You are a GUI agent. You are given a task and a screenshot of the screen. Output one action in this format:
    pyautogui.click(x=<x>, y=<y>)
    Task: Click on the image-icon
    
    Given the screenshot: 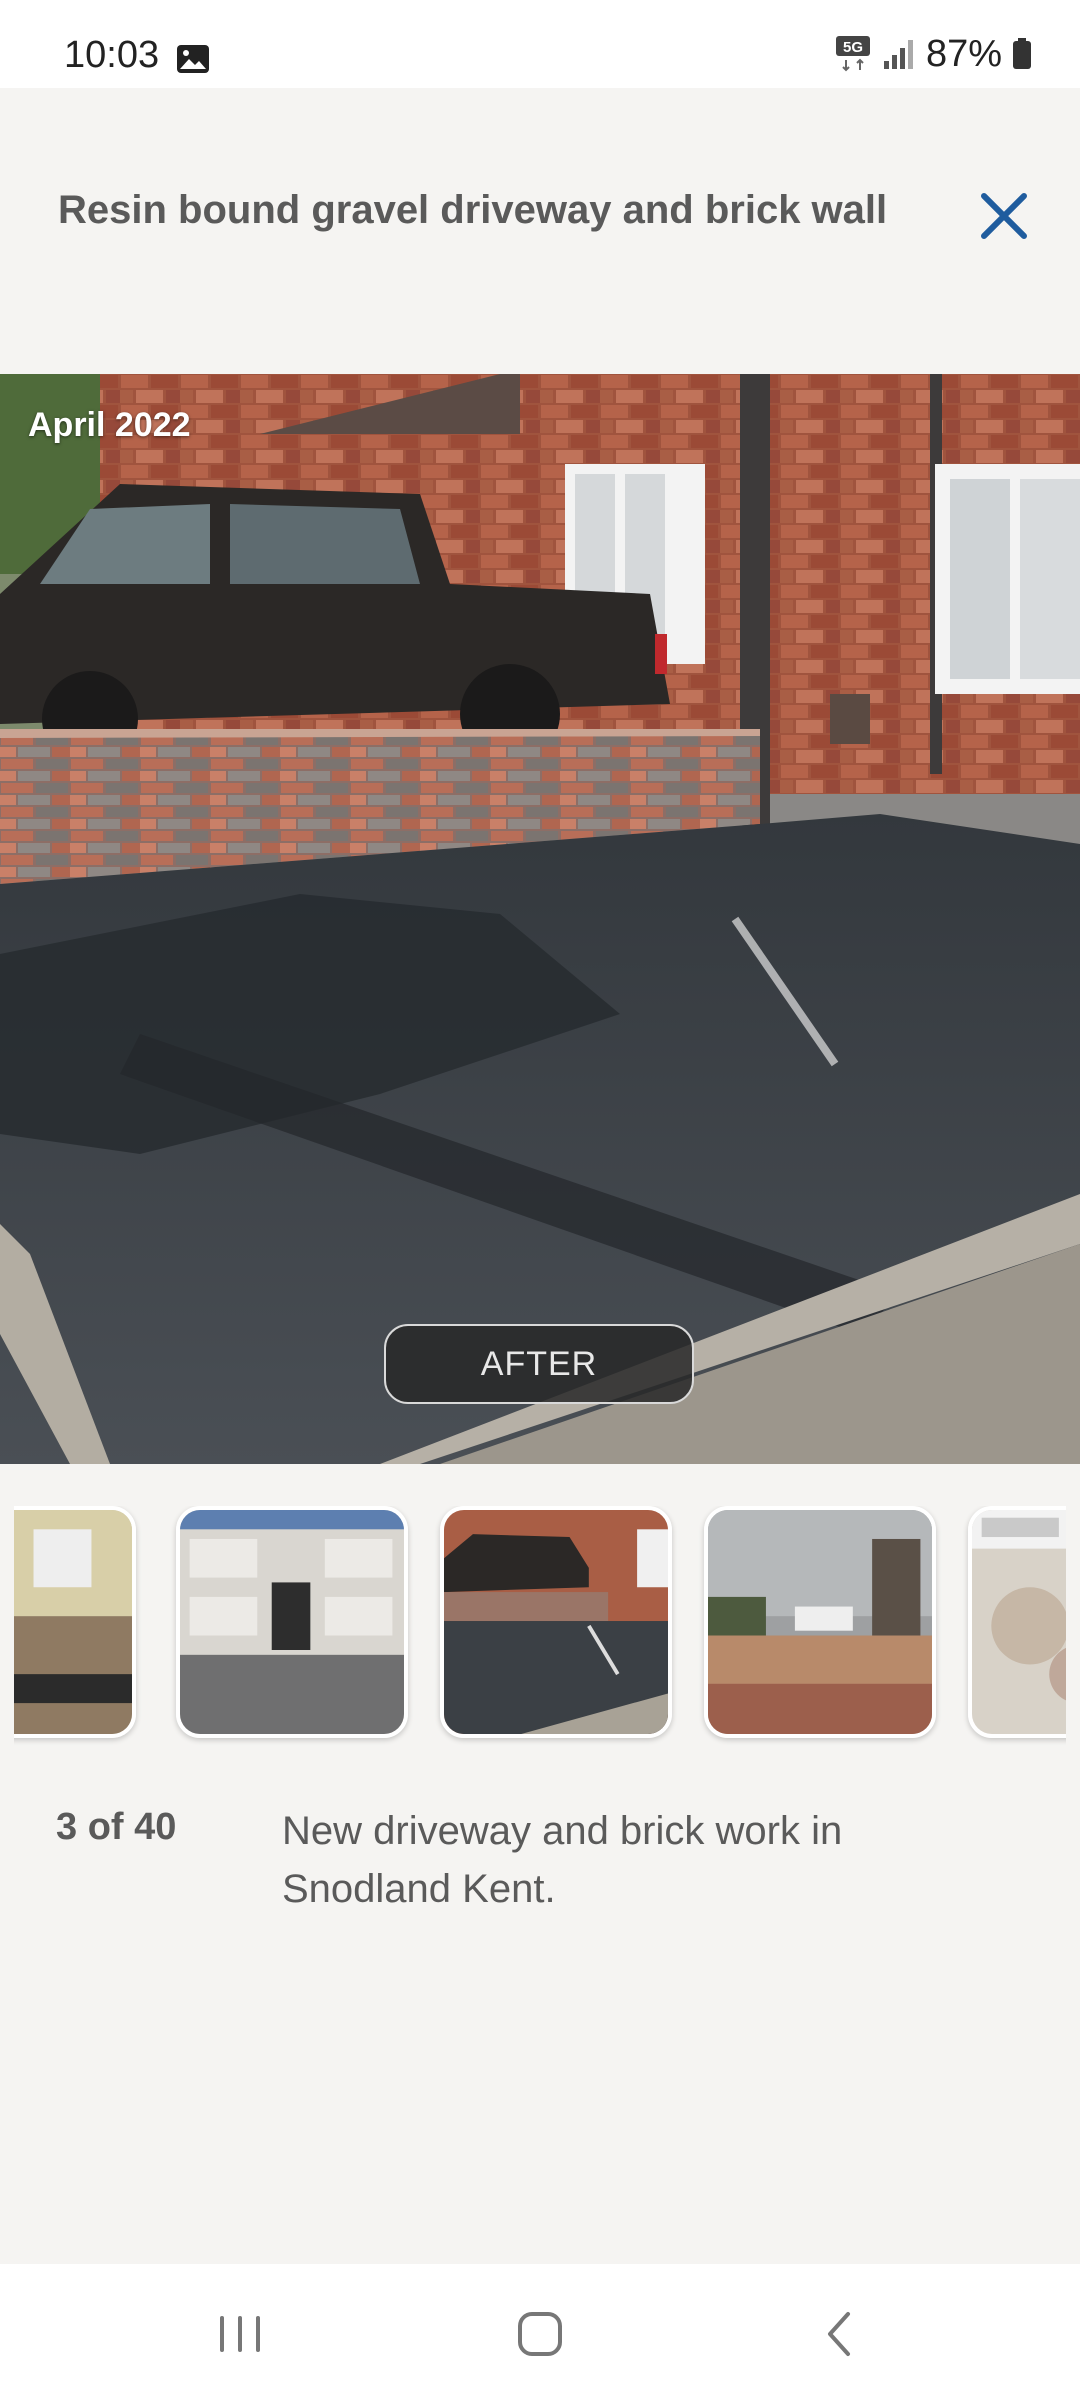 What is the action you would take?
    pyautogui.click(x=193, y=59)
    